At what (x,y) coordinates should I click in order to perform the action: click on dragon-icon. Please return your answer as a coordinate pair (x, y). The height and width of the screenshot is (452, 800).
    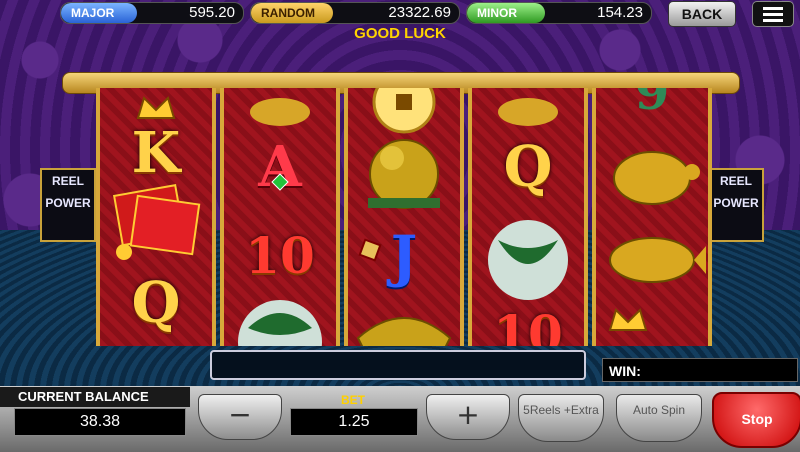
    Looking at the image, I should click on (404, 322).